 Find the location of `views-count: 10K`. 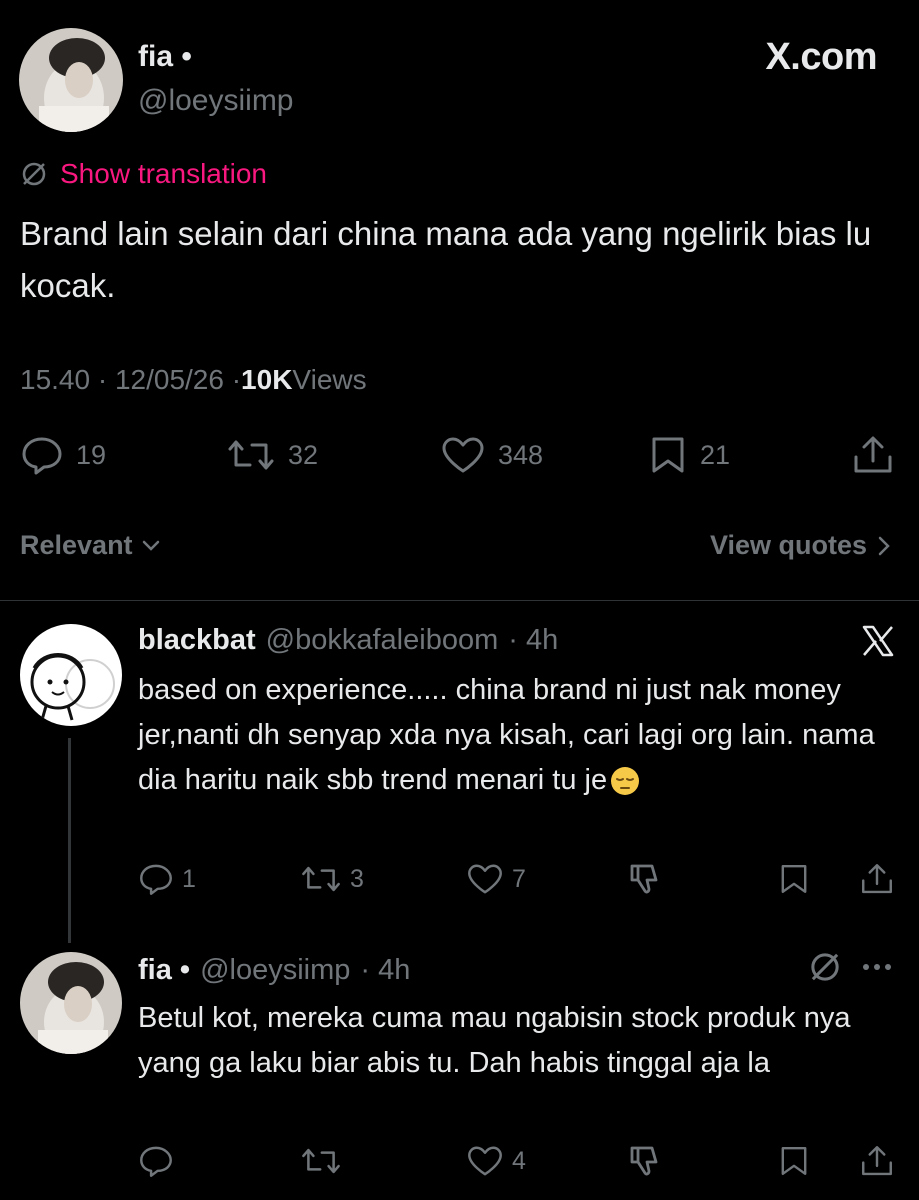

views-count: 10K is located at coordinates (267, 379).